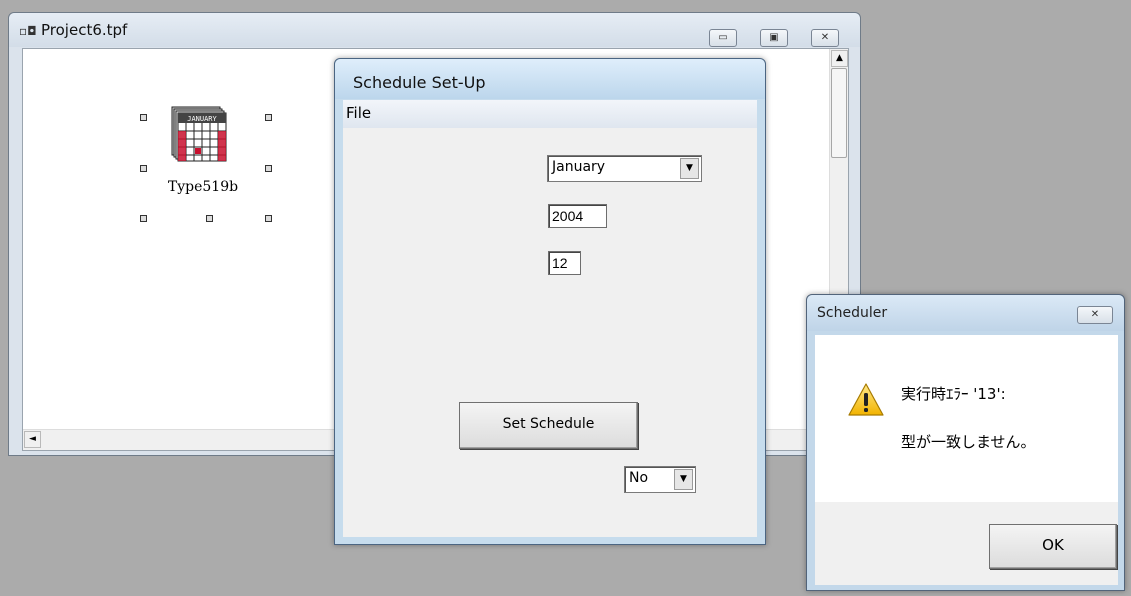 This screenshot has height=596, width=1131. I want to click on schedule-title: Schedule Set-Up, so click(419, 82).